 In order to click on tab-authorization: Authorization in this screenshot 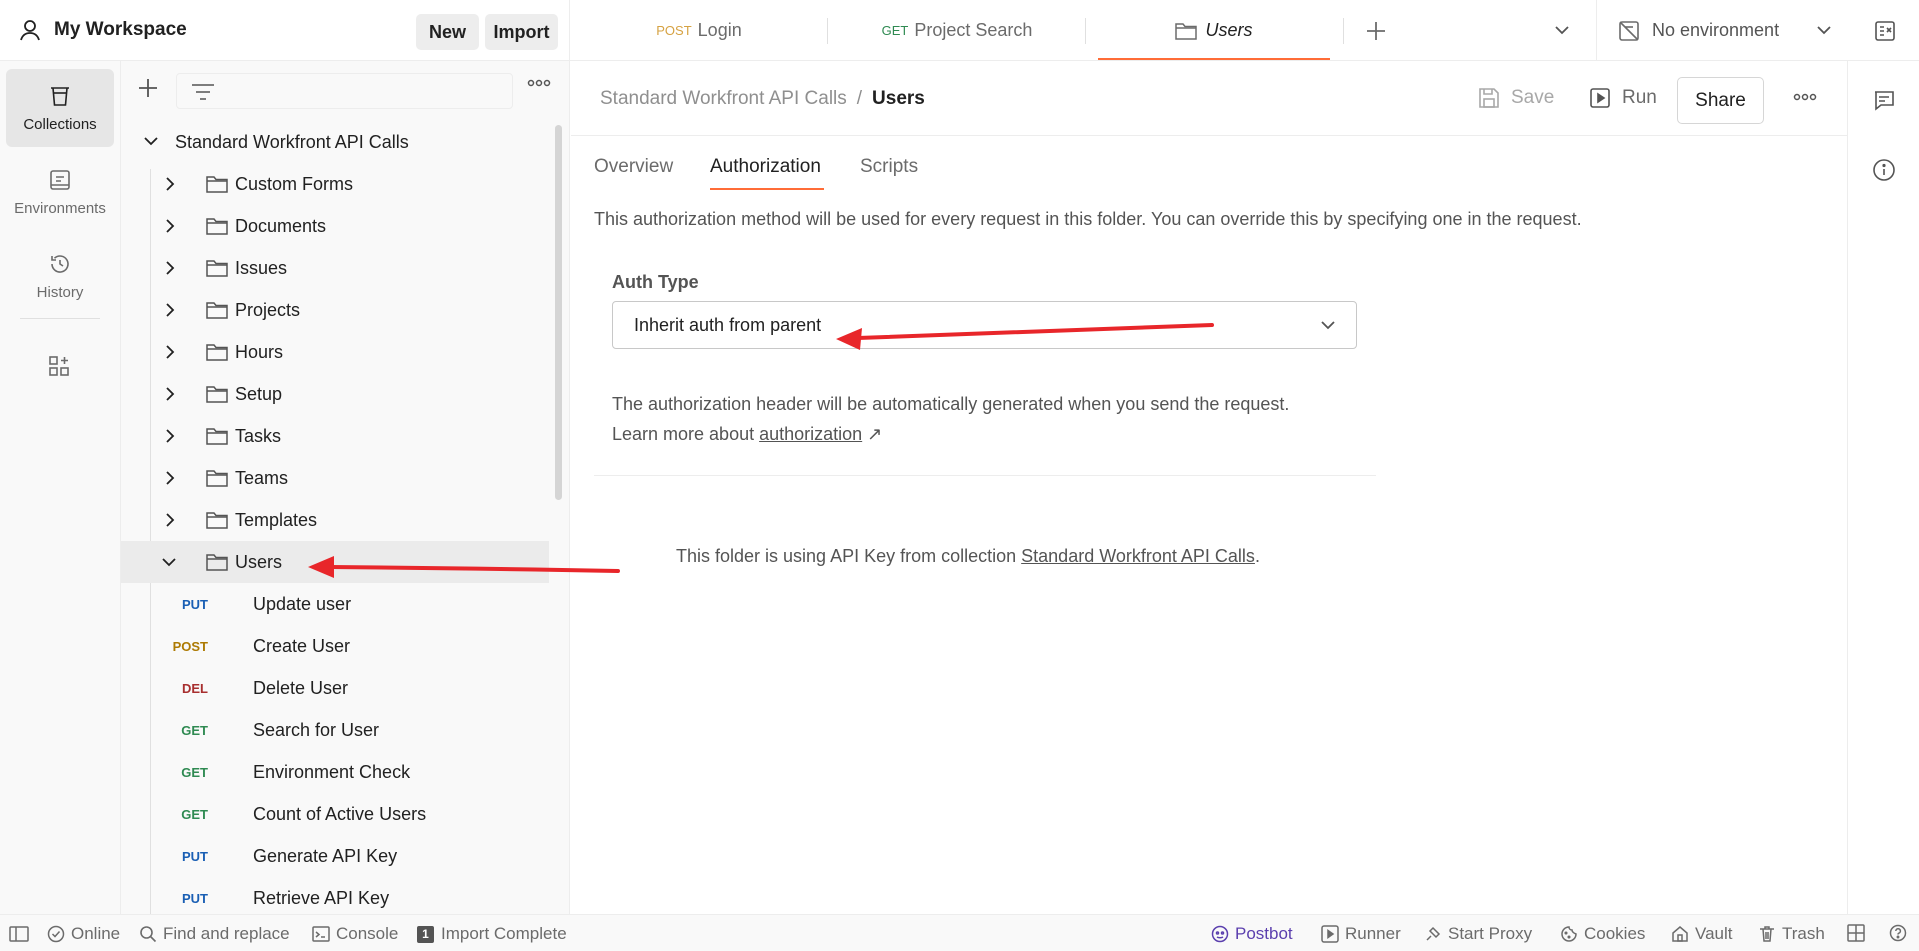, I will do `click(765, 167)`.